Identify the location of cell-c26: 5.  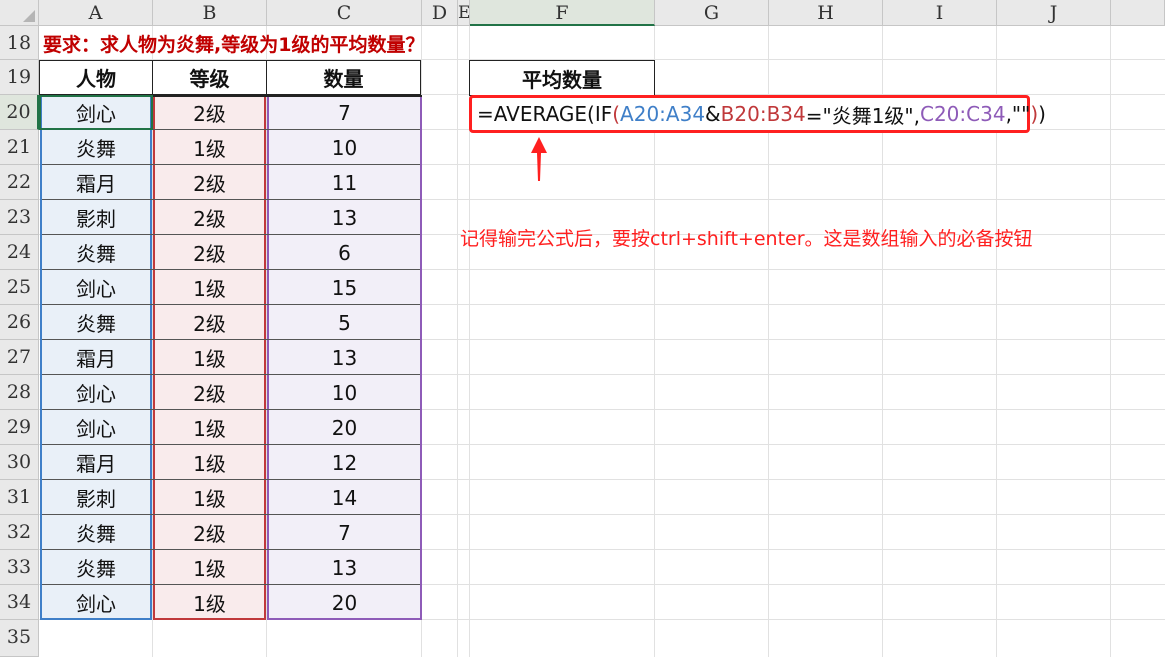
(344, 322).